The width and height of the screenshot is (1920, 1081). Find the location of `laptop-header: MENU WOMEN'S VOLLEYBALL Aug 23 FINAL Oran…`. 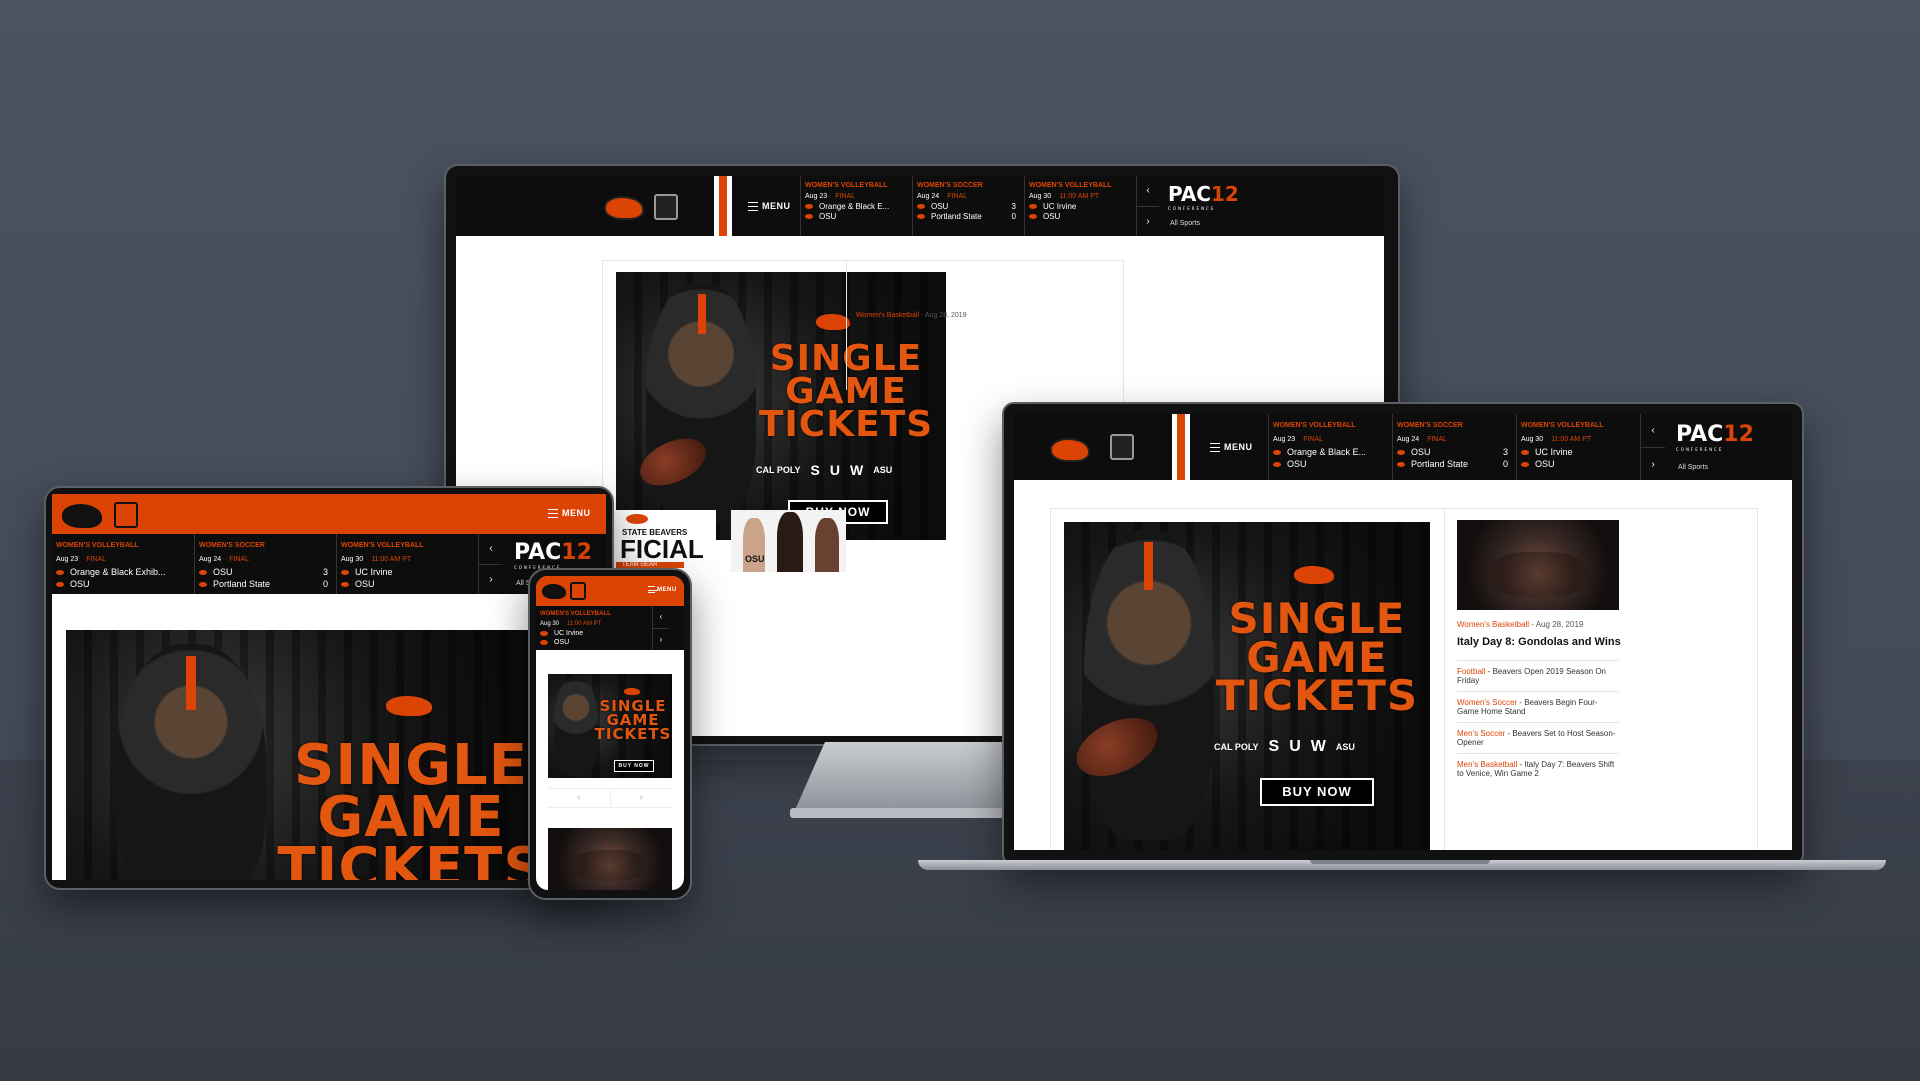

laptop-header: MENU WOMEN'S VOLLEYBALL Aug 23 FINAL Oran… is located at coordinates (1403, 447).